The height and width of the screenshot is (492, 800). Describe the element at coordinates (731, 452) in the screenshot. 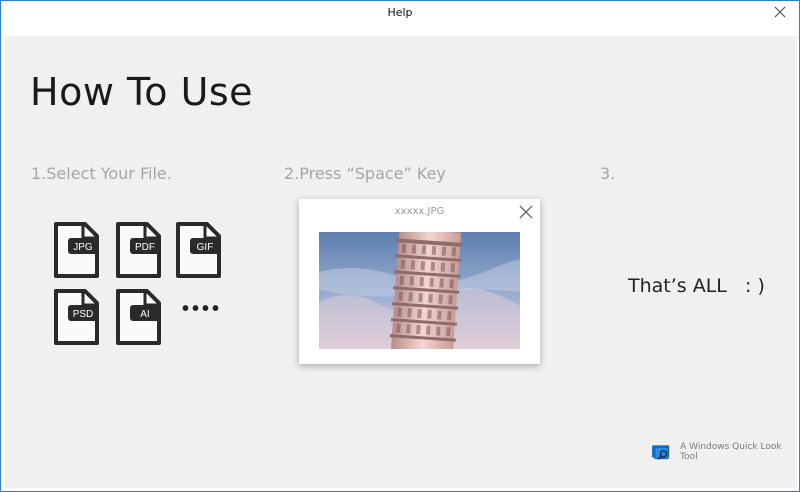

I see `app-tagline: A Windows Quick Look Tool` at that location.